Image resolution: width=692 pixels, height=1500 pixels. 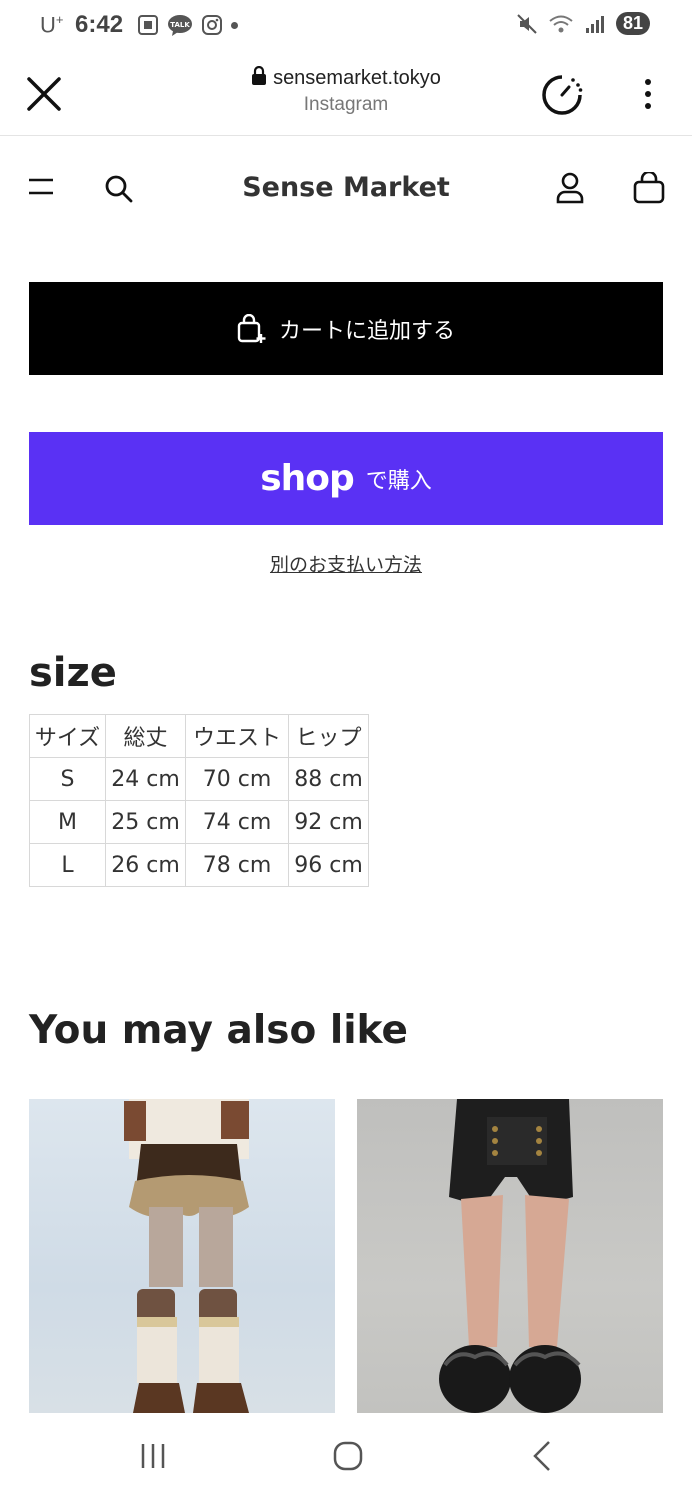 I want to click on size-cell: S, so click(x=67, y=779).